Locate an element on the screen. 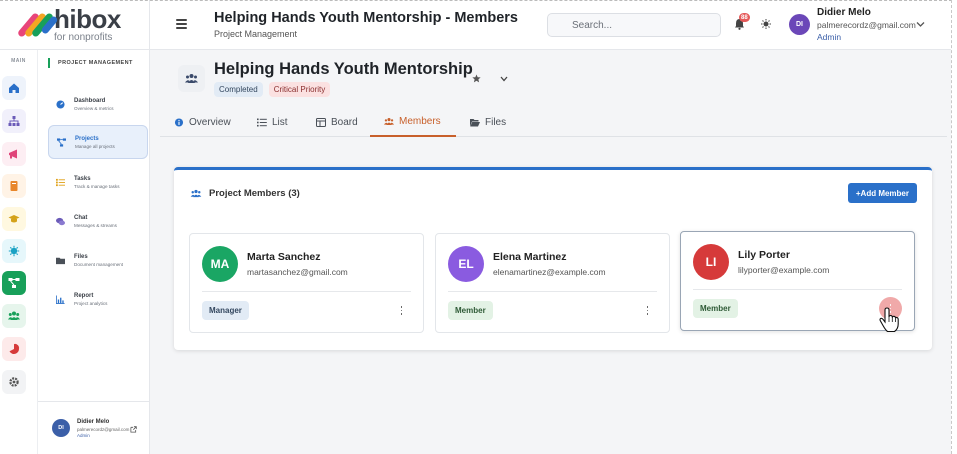 This screenshot has width=957, height=454. rail-team-button is located at coordinates (14, 316).